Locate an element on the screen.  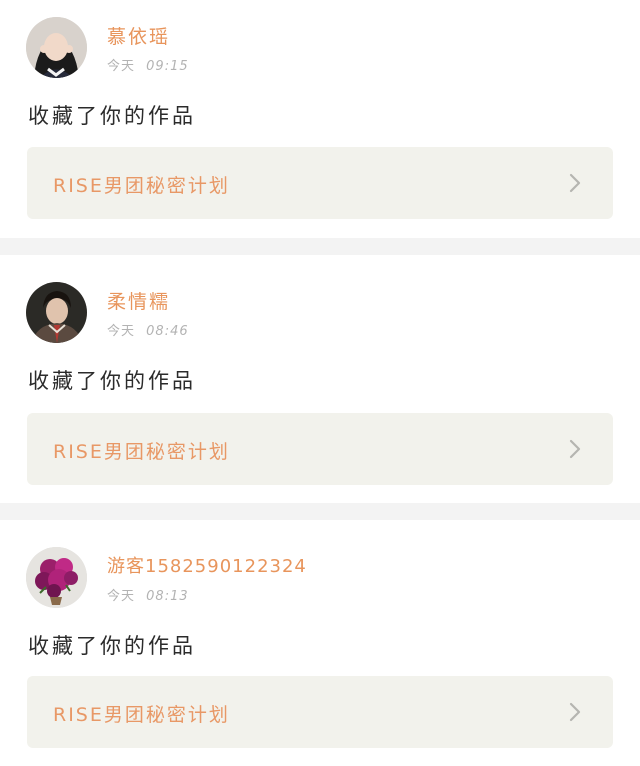
timestamp: 今天 09:15 is located at coordinates (148, 64).